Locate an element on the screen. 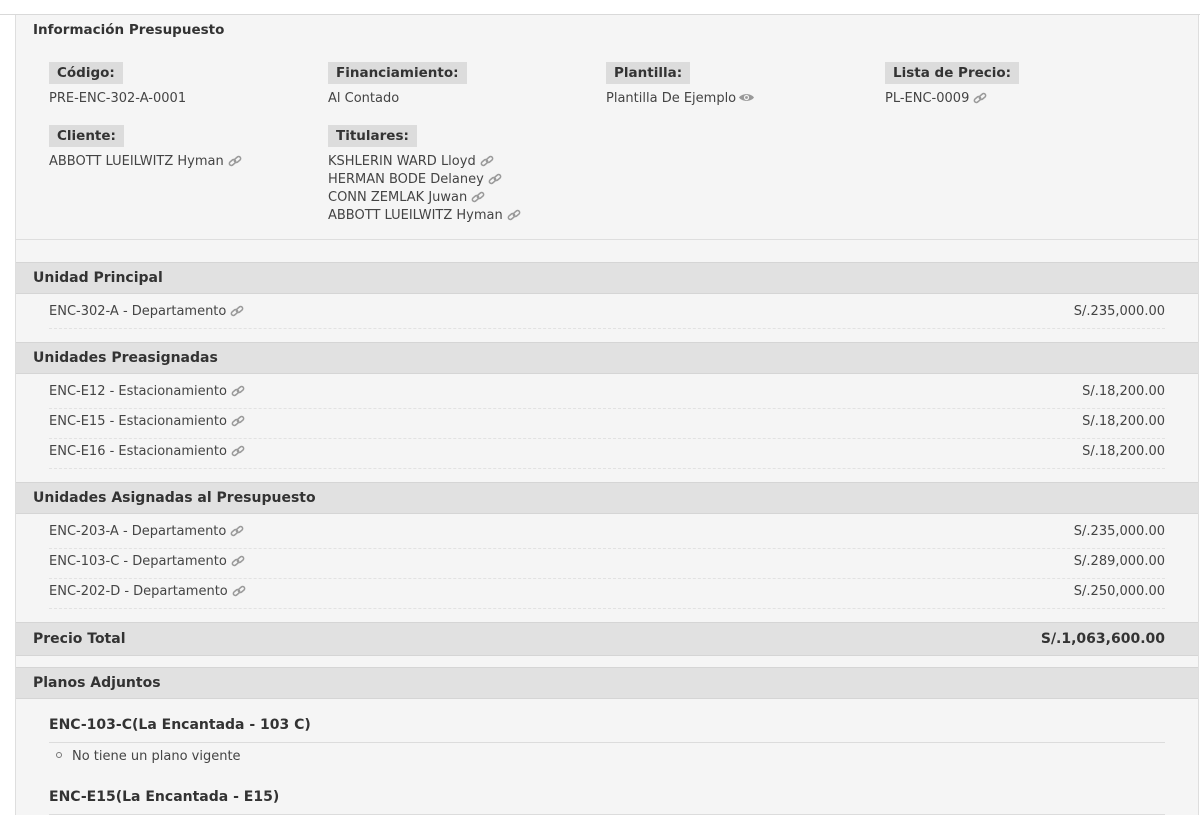 The image size is (1200, 815). field-financiamiento: Financiamiento: Al Contado is located at coordinates (397, 85).